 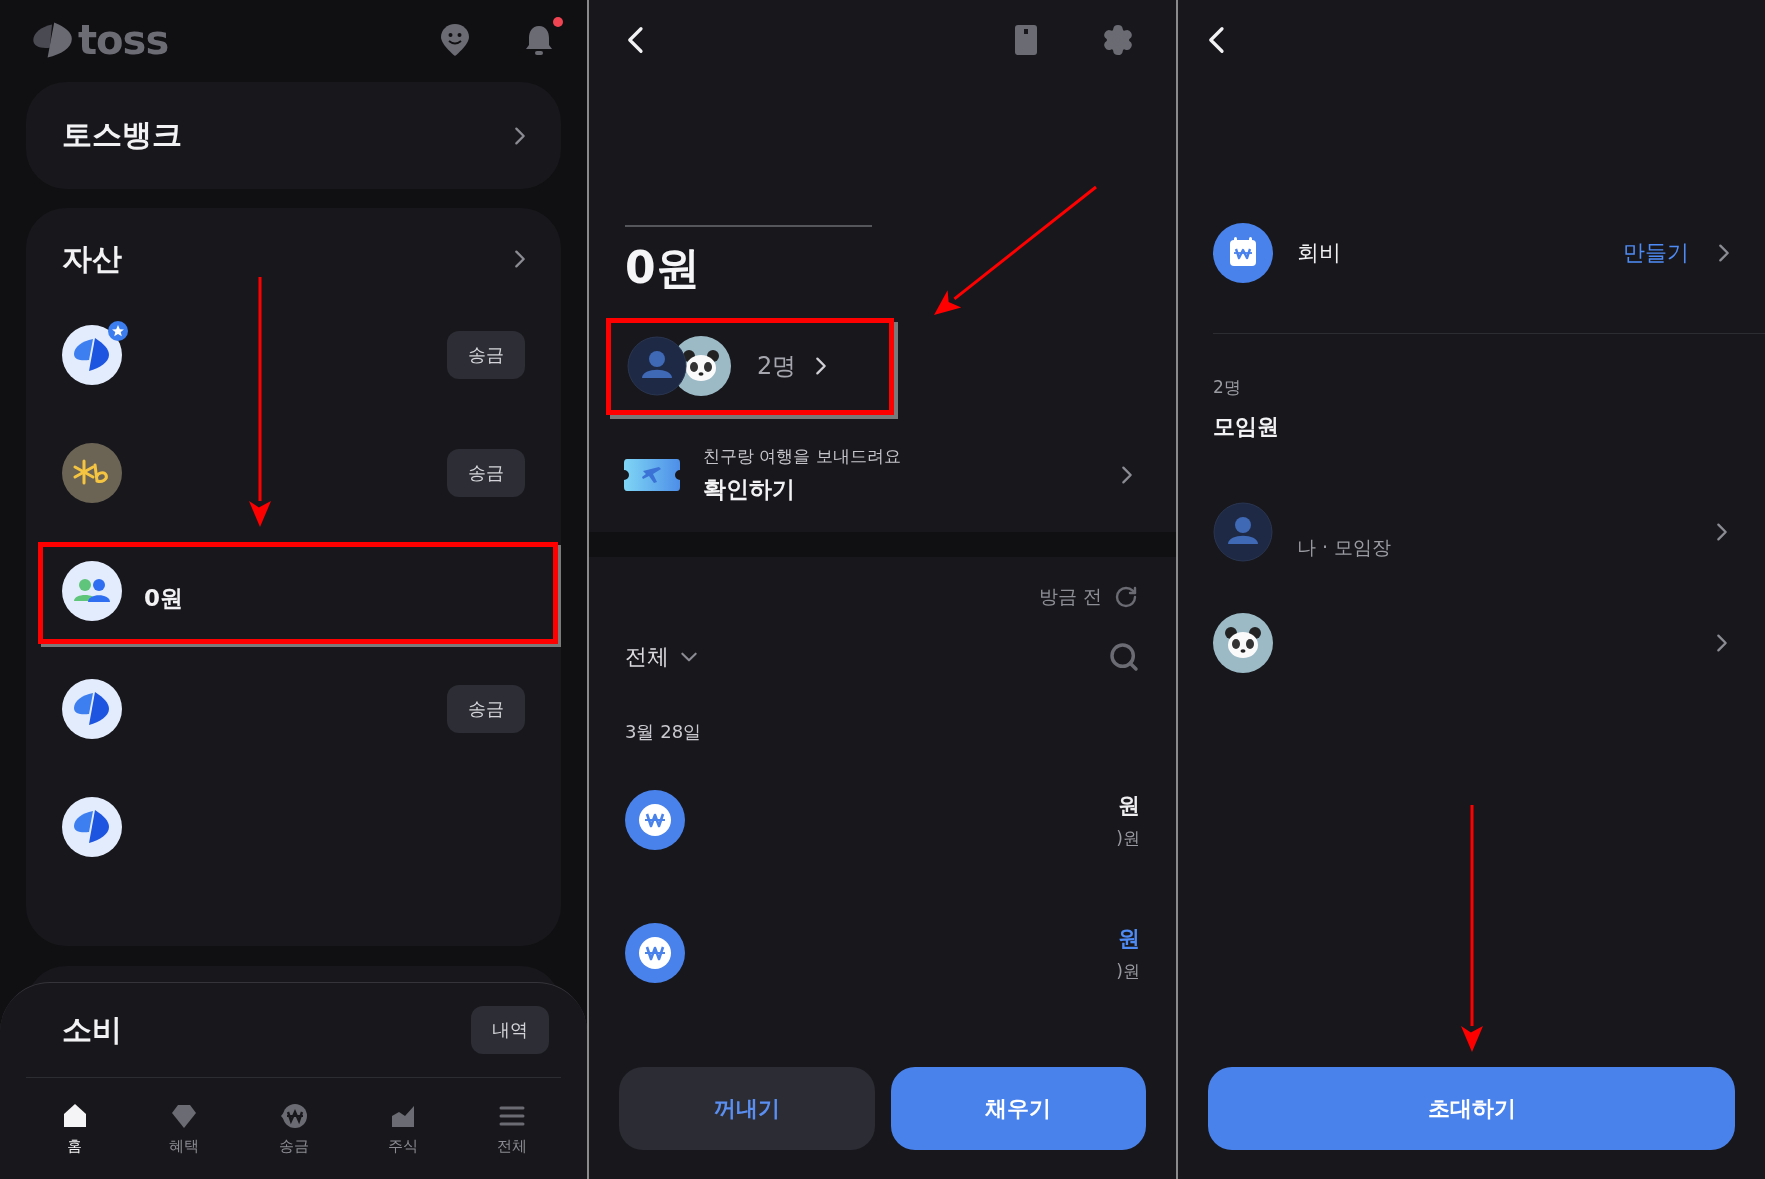 I want to click on bell-icon, so click(x=539, y=40).